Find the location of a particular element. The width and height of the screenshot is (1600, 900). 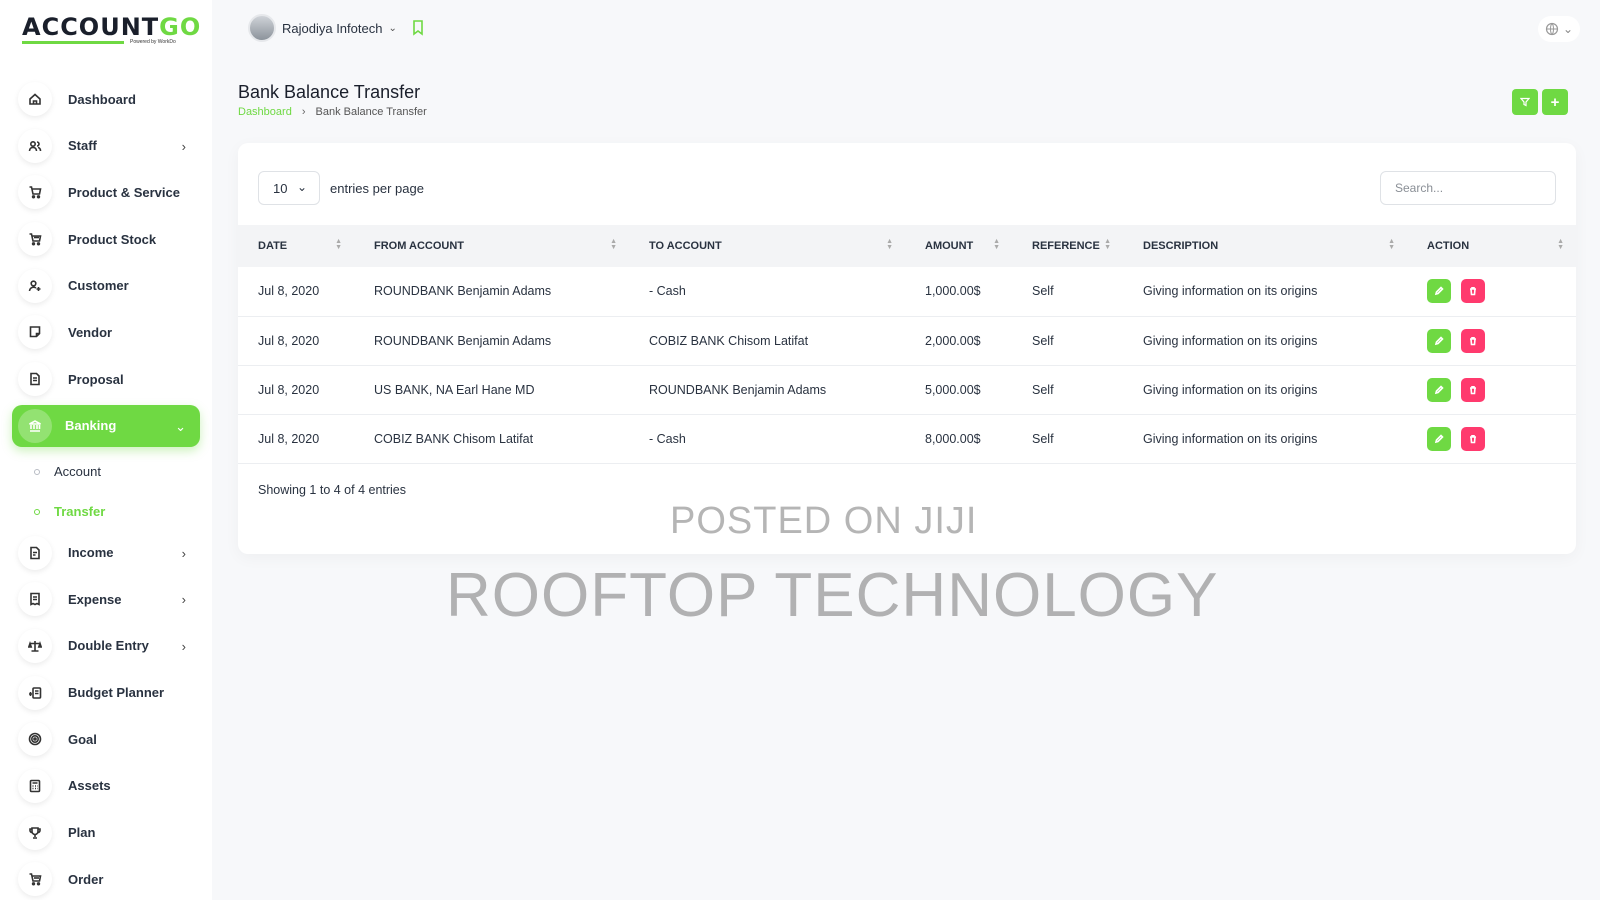

add-transfer-button: + is located at coordinates (1555, 102).